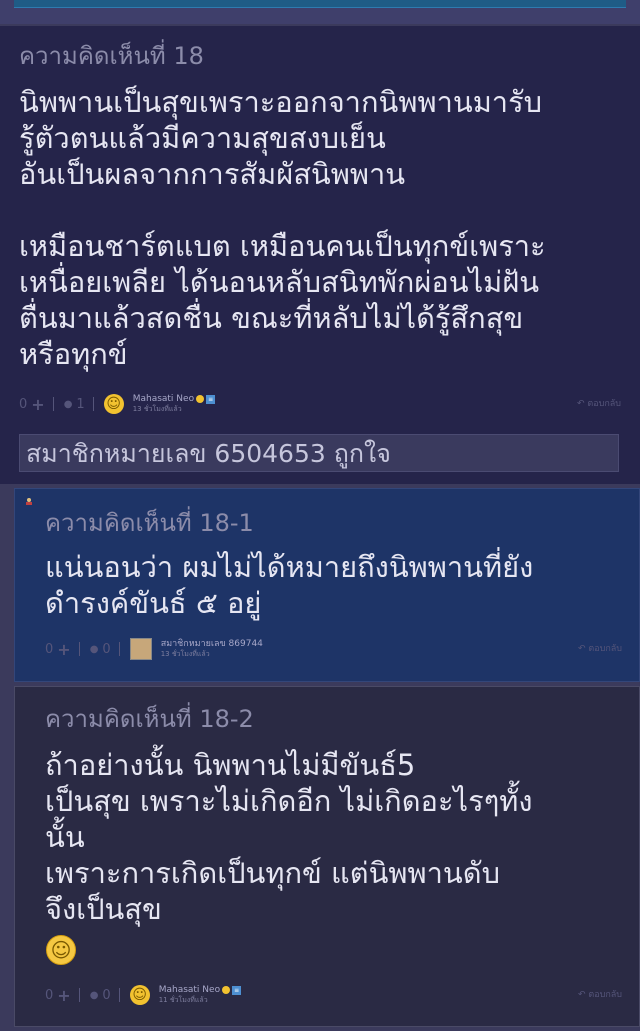 The image size is (640, 1031). Describe the element at coordinates (140, 649) in the screenshot. I see `avatar` at that location.